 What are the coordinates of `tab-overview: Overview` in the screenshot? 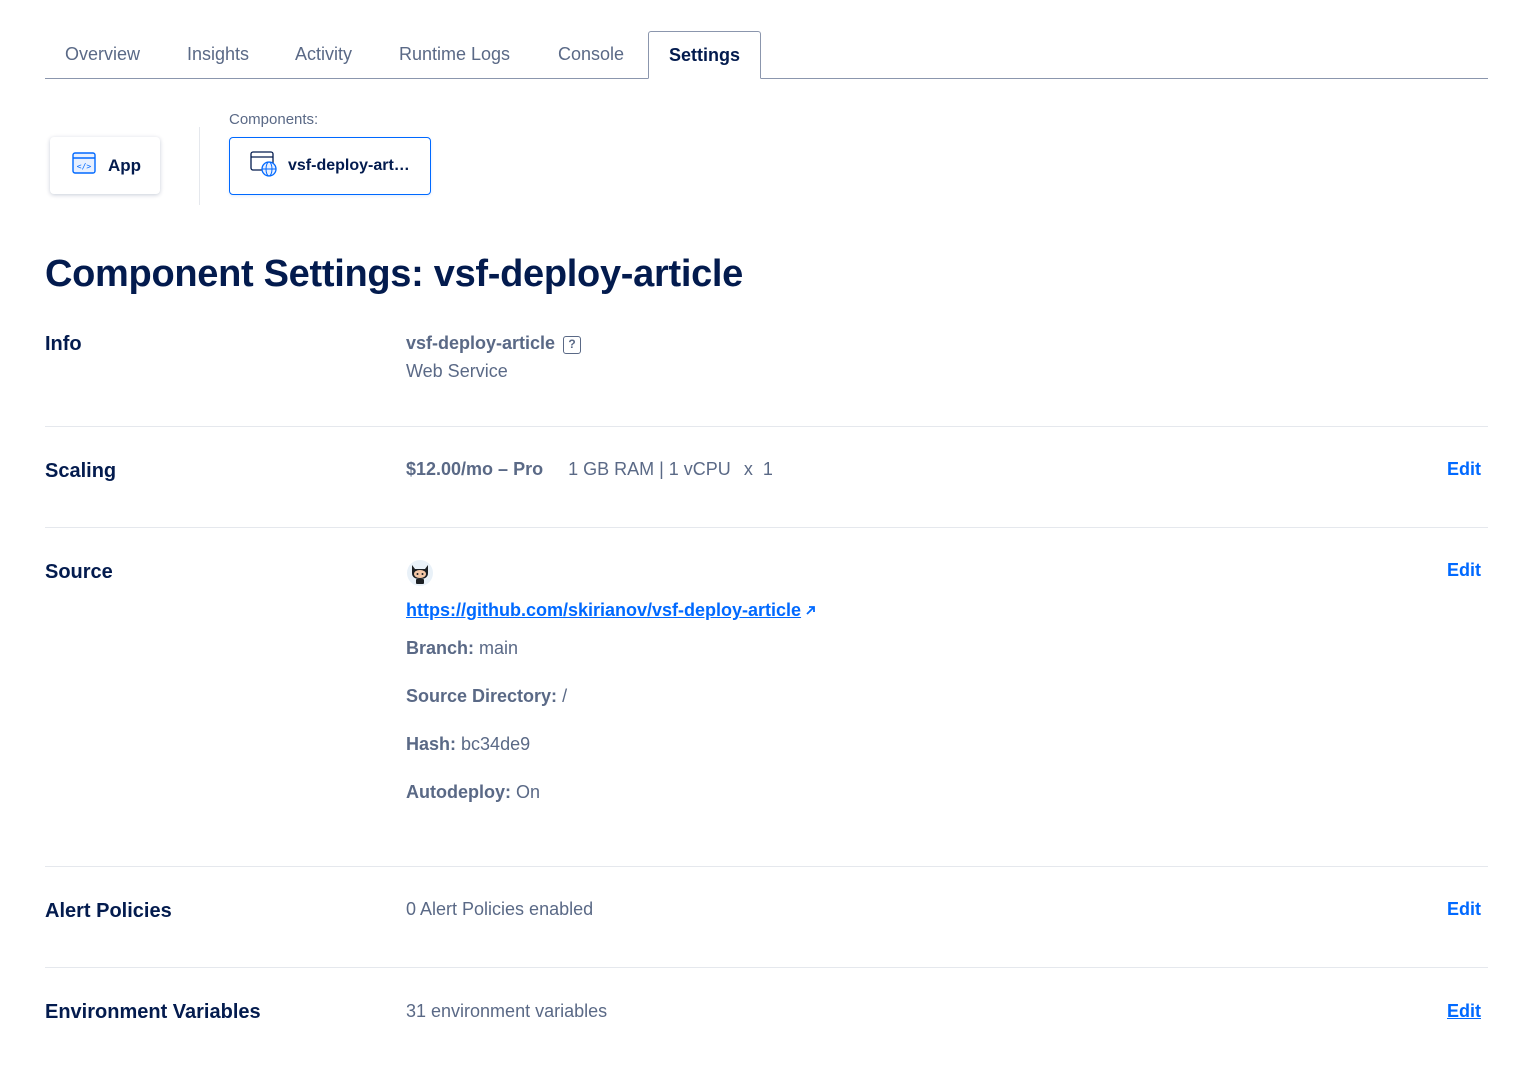 It's located at (102, 55).